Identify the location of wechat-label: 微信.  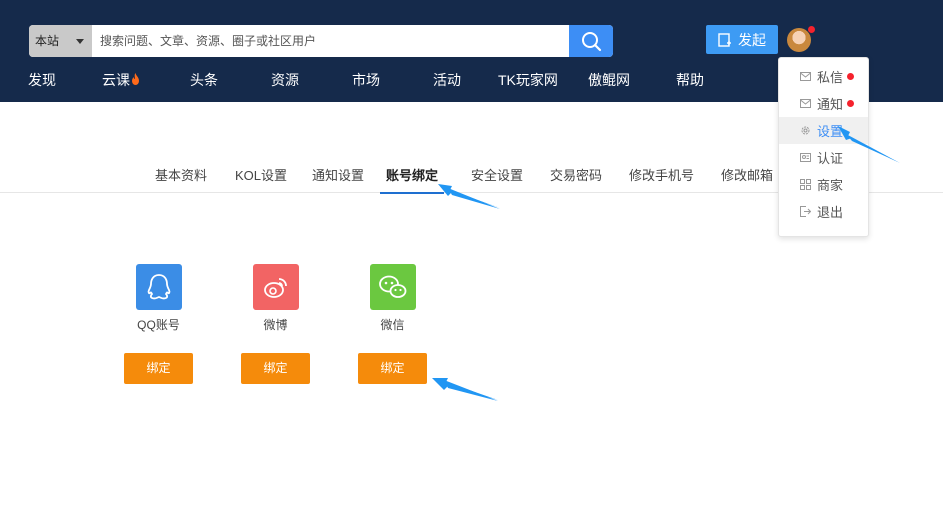
(392, 325).